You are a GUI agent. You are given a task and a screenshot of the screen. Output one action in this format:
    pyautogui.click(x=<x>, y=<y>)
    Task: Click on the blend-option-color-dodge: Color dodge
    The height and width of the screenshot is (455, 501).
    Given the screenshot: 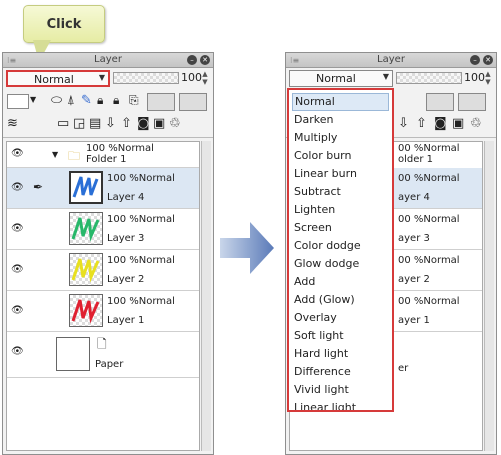 What is the action you would take?
    pyautogui.click(x=341, y=246)
    